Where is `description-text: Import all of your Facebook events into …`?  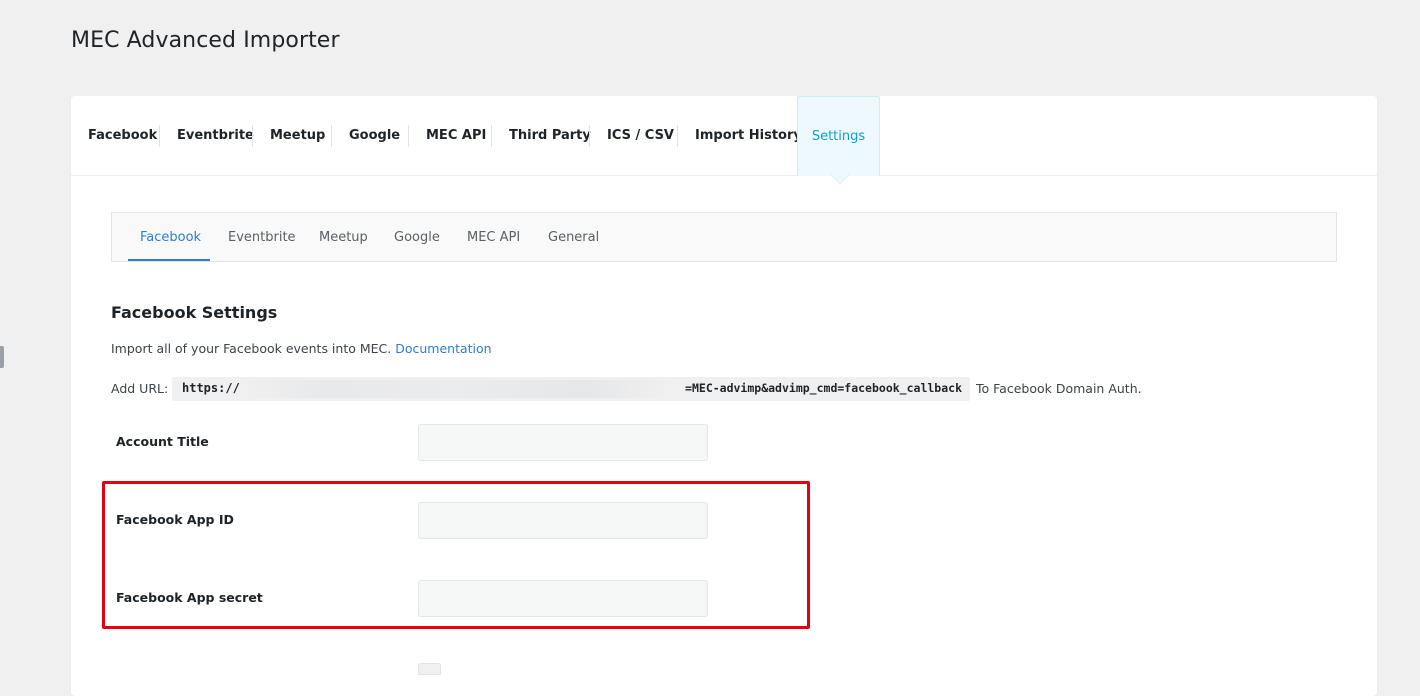 description-text: Import all of your Facebook events into … is located at coordinates (251, 348).